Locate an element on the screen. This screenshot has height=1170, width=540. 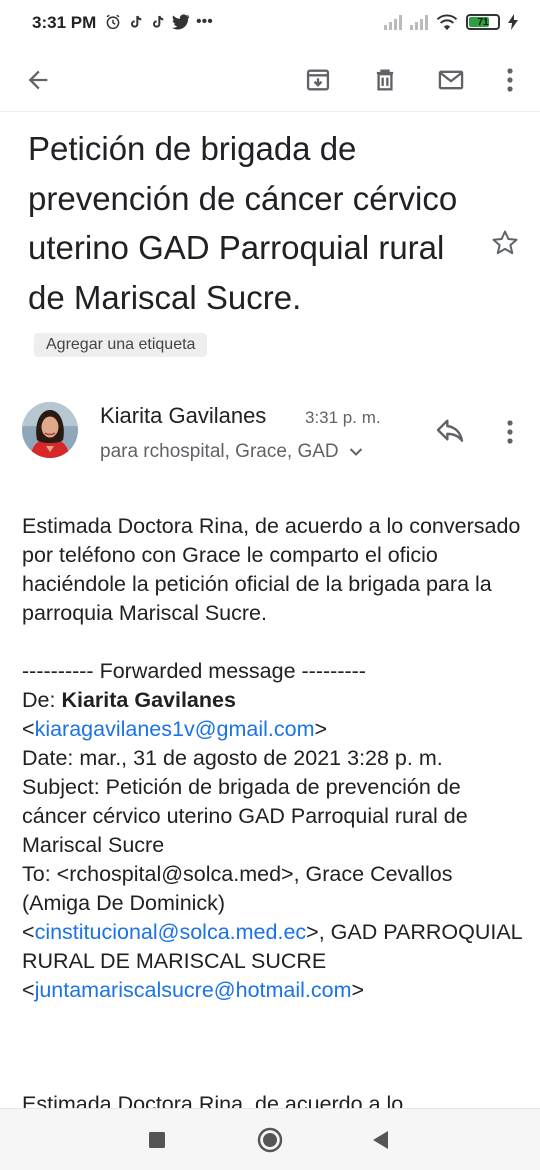
body-cutoff-line: Estimada Doctora Rina, de acuerdo a lo is located at coordinates (272, 1099).